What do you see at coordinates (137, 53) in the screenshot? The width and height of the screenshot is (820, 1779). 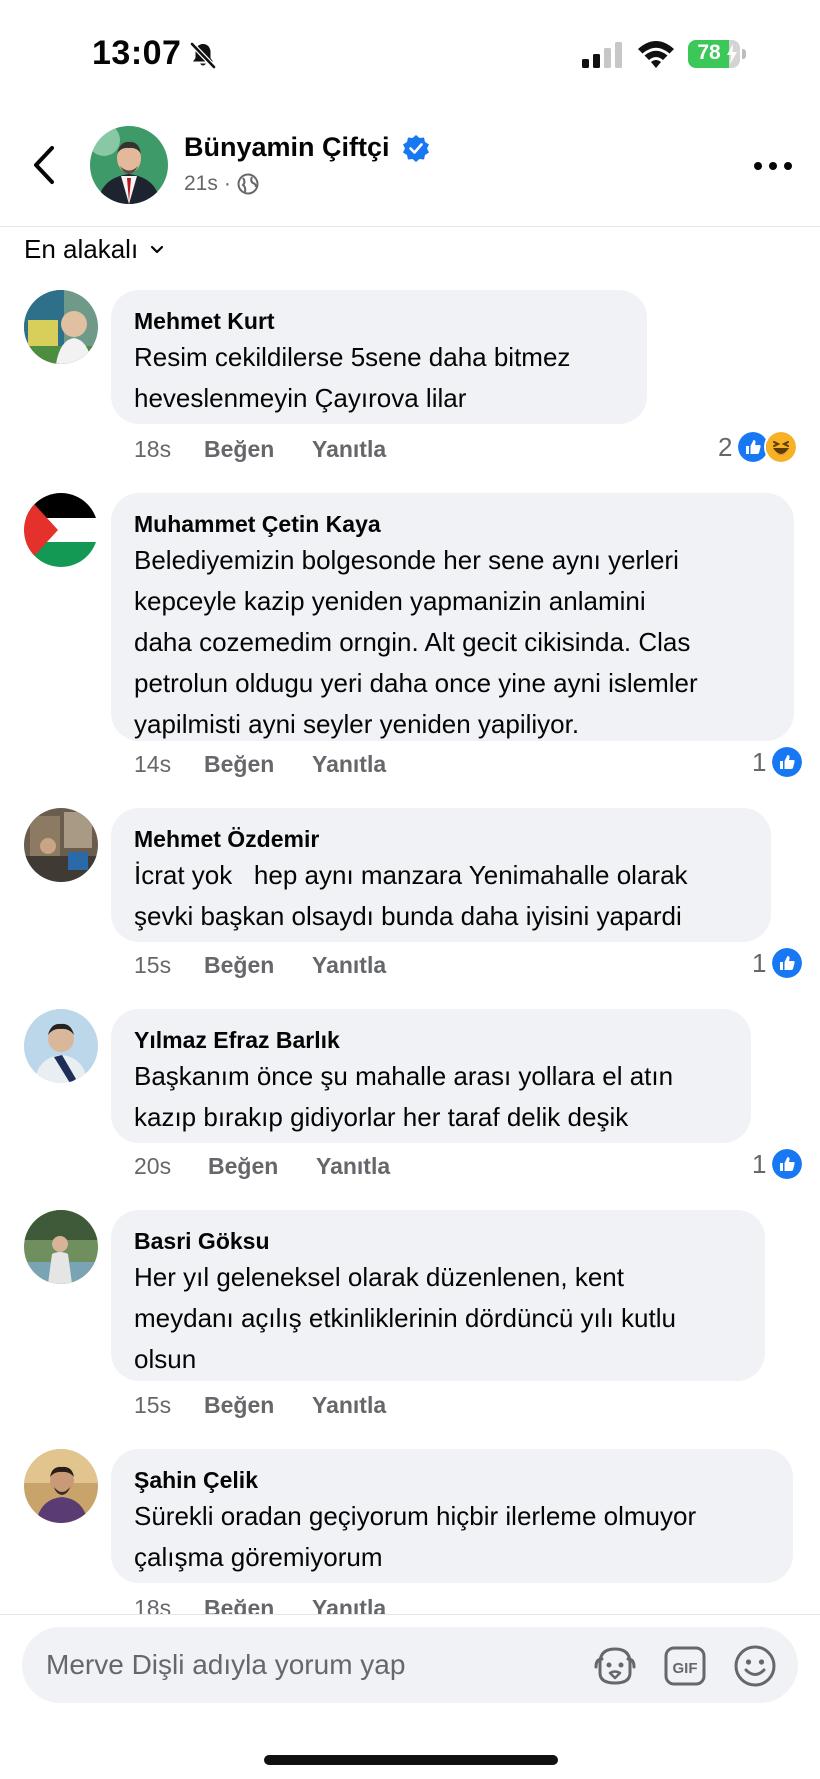 I see `status-time: 13:07` at bounding box center [137, 53].